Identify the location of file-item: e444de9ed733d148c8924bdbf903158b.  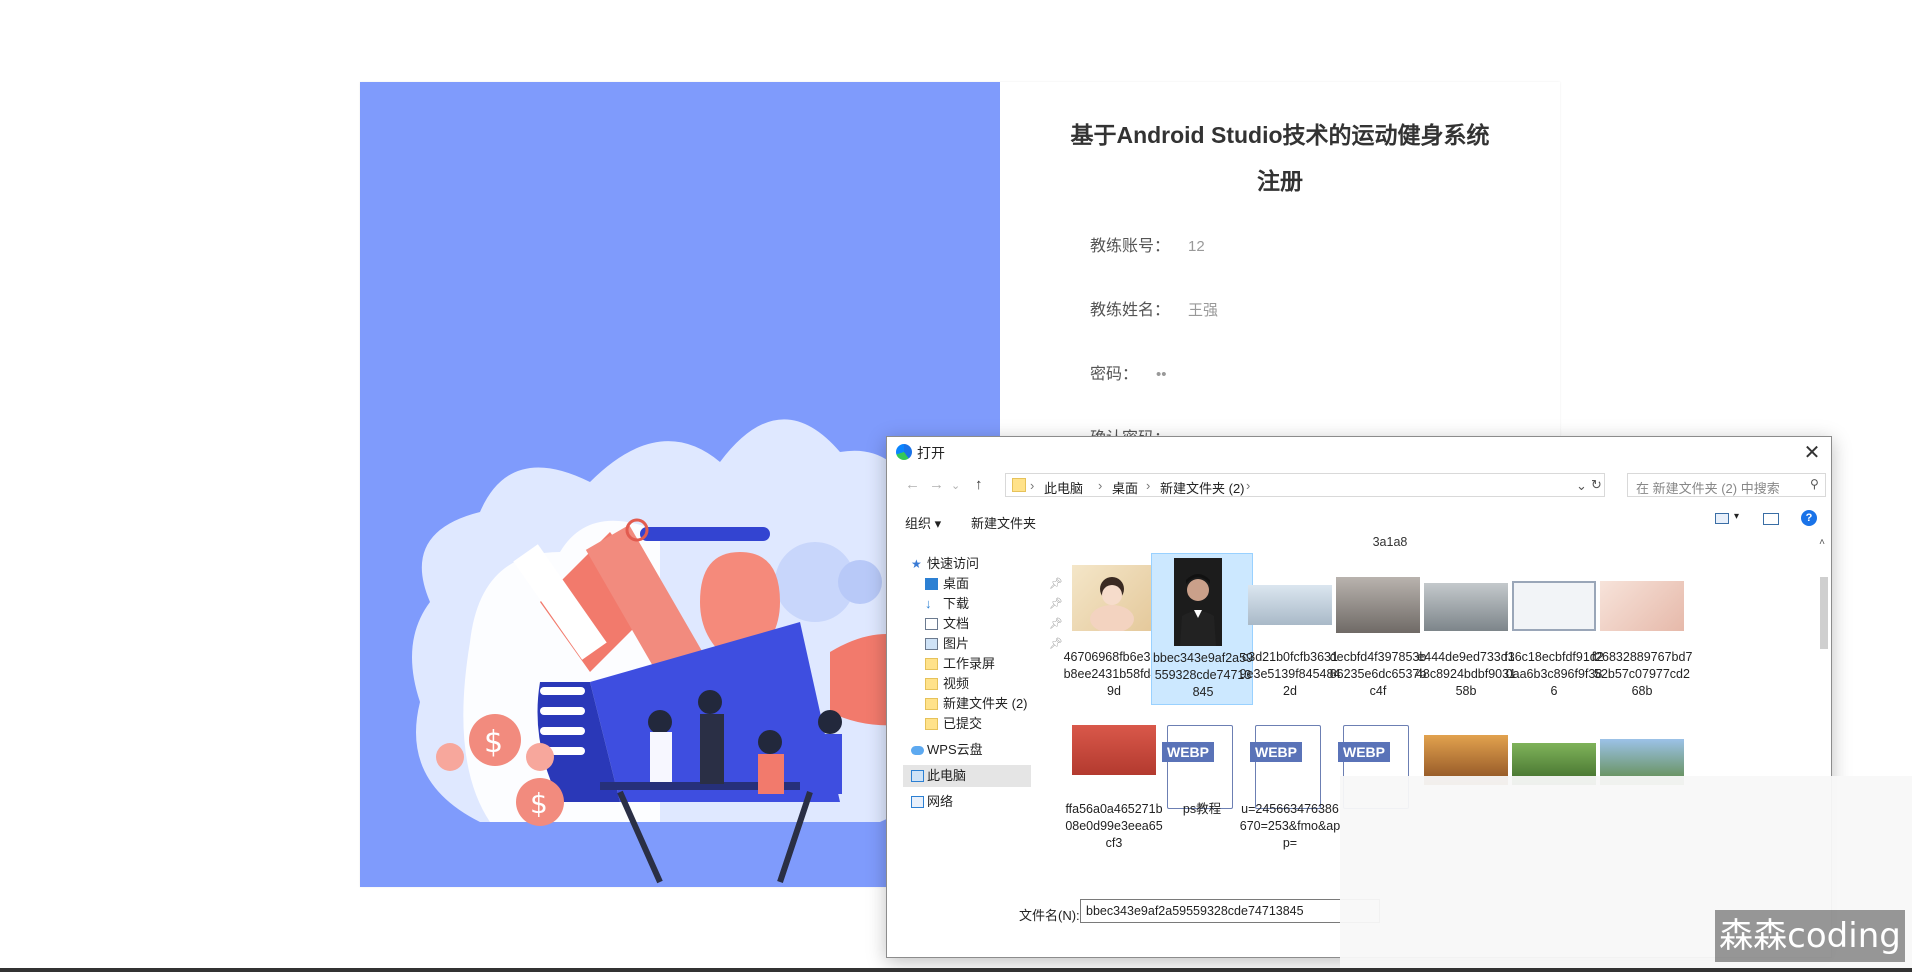
(1466, 632).